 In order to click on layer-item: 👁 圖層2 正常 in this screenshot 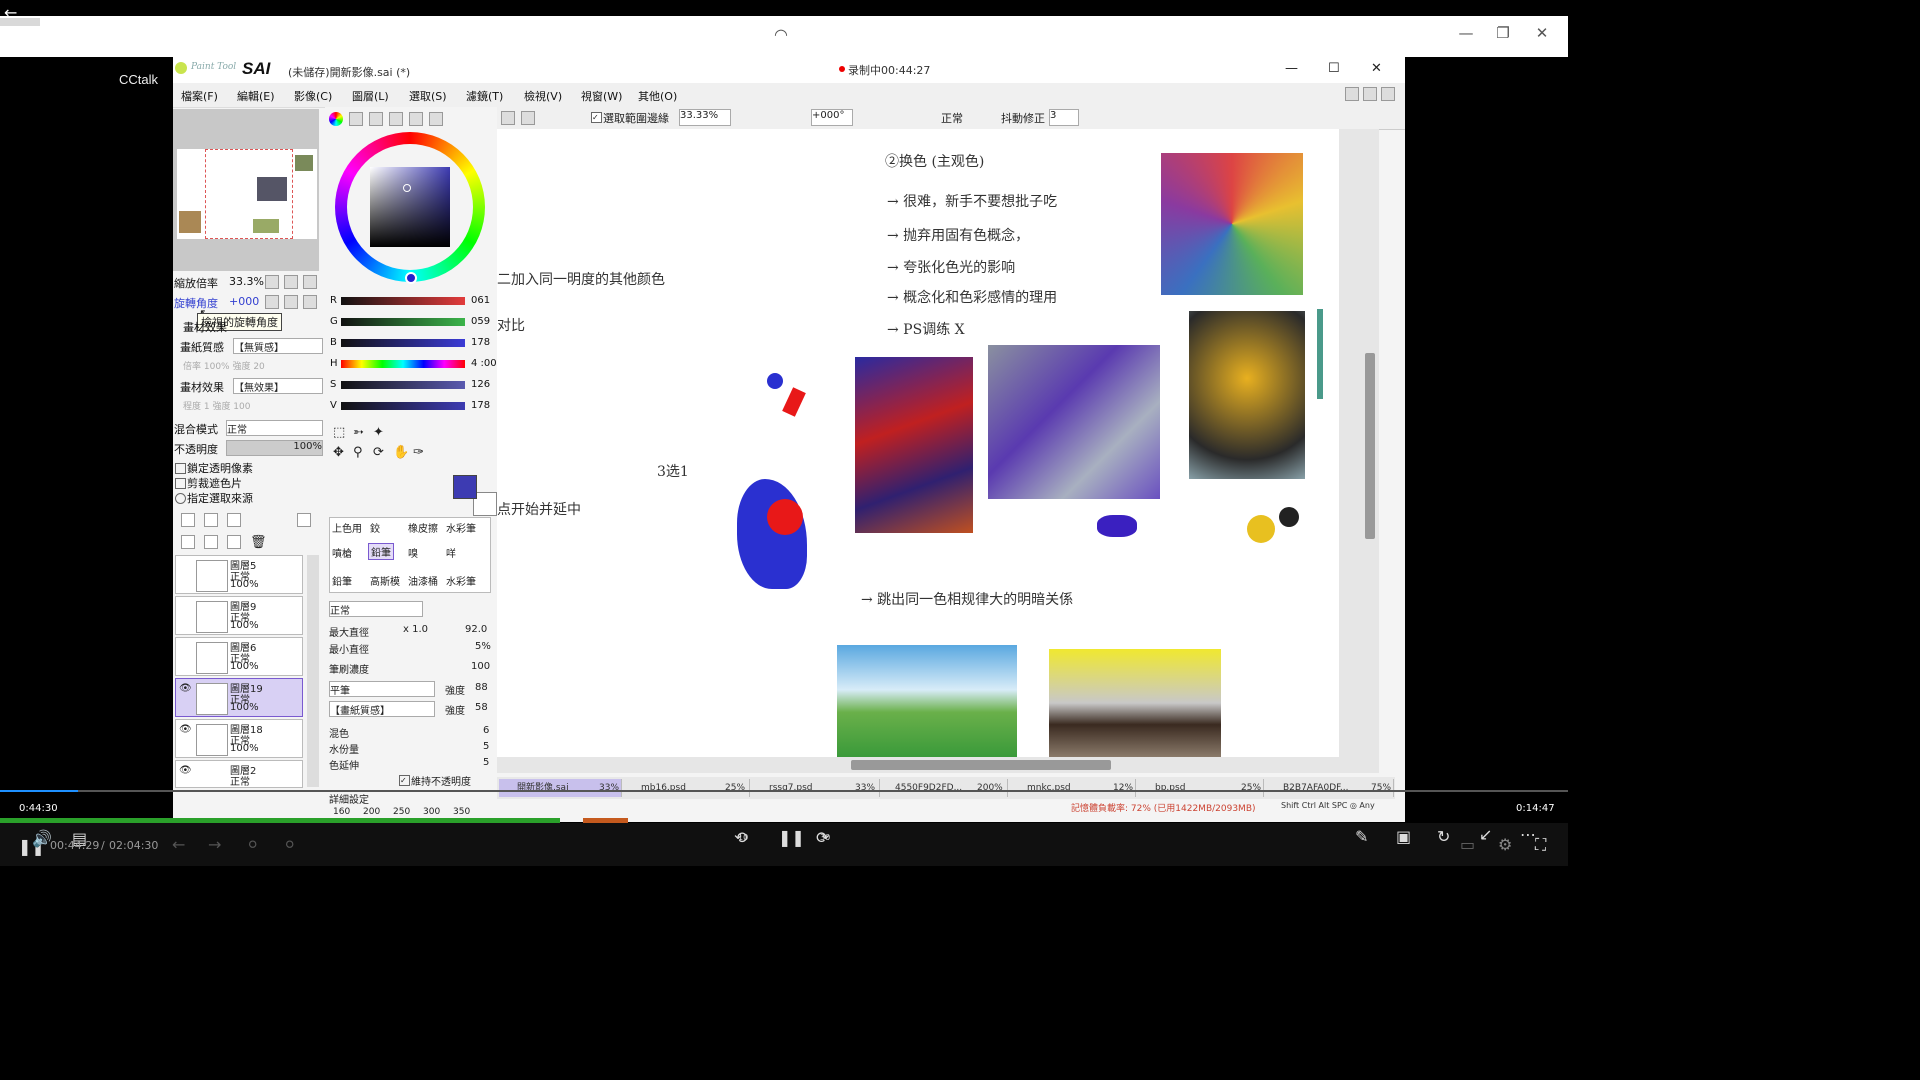, I will do `click(239, 774)`.